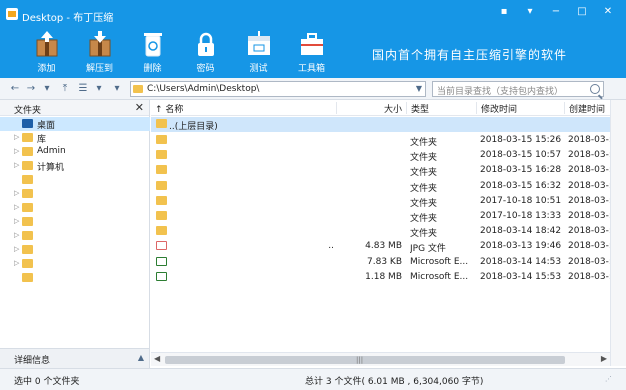 Image resolution: width=626 pixels, height=390 pixels. Describe the element at coordinates (504, 12) in the screenshot. I see `feedback-icon: ▪` at that location.